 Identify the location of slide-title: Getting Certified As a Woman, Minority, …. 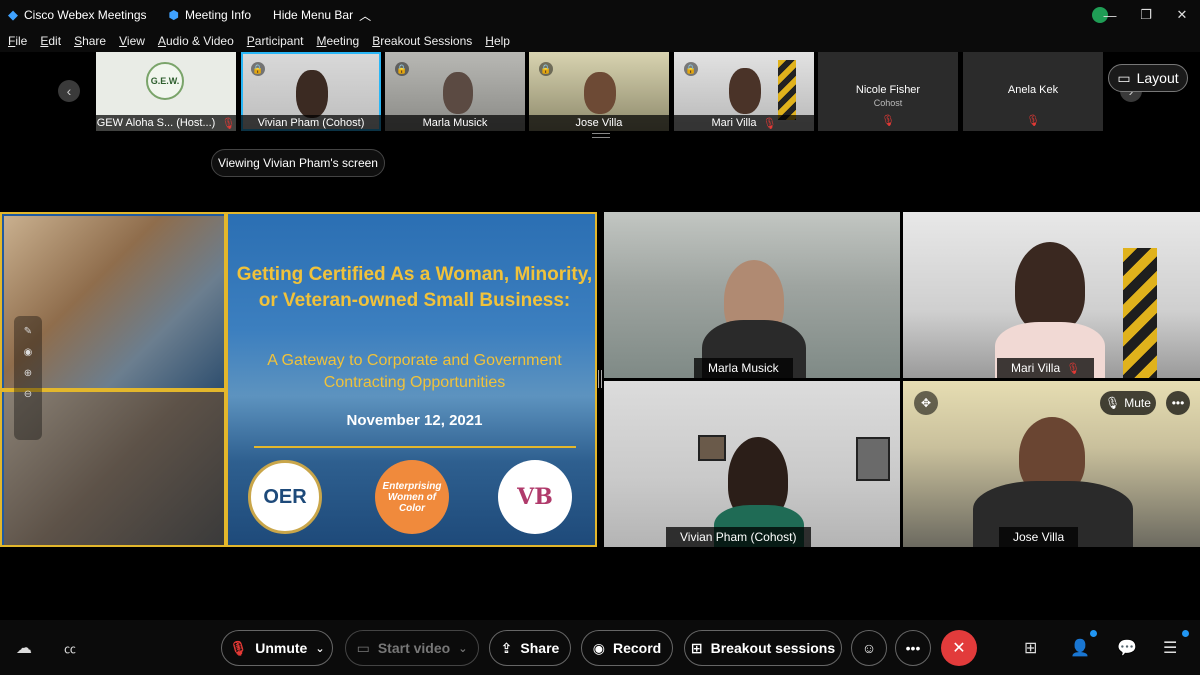
(414, 287).